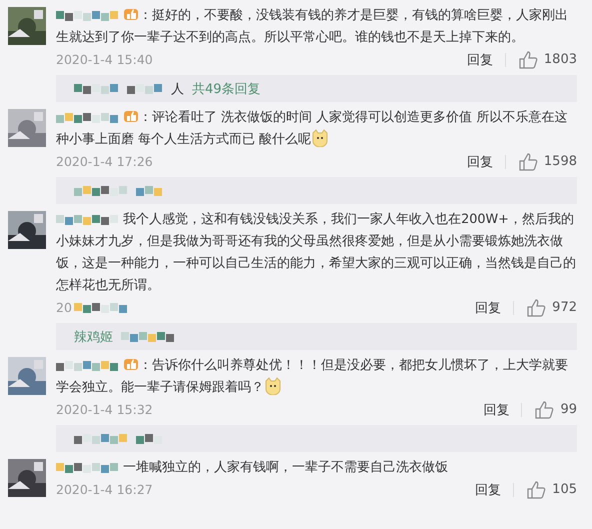 The width and height of the screenshot is (592, 529). What do you see at coordinates (313, 26) in the screenshot?
I see `comment-text: ：挺好的，不要酸，没钱装有钱的养才是巨婴，有钱的算啥巨婴，人家刚出生就达到了你一辈子达不到的高点。所以平常心吧。谁的钱也不是天上掉下来的。` at bounding box center [313, 26].